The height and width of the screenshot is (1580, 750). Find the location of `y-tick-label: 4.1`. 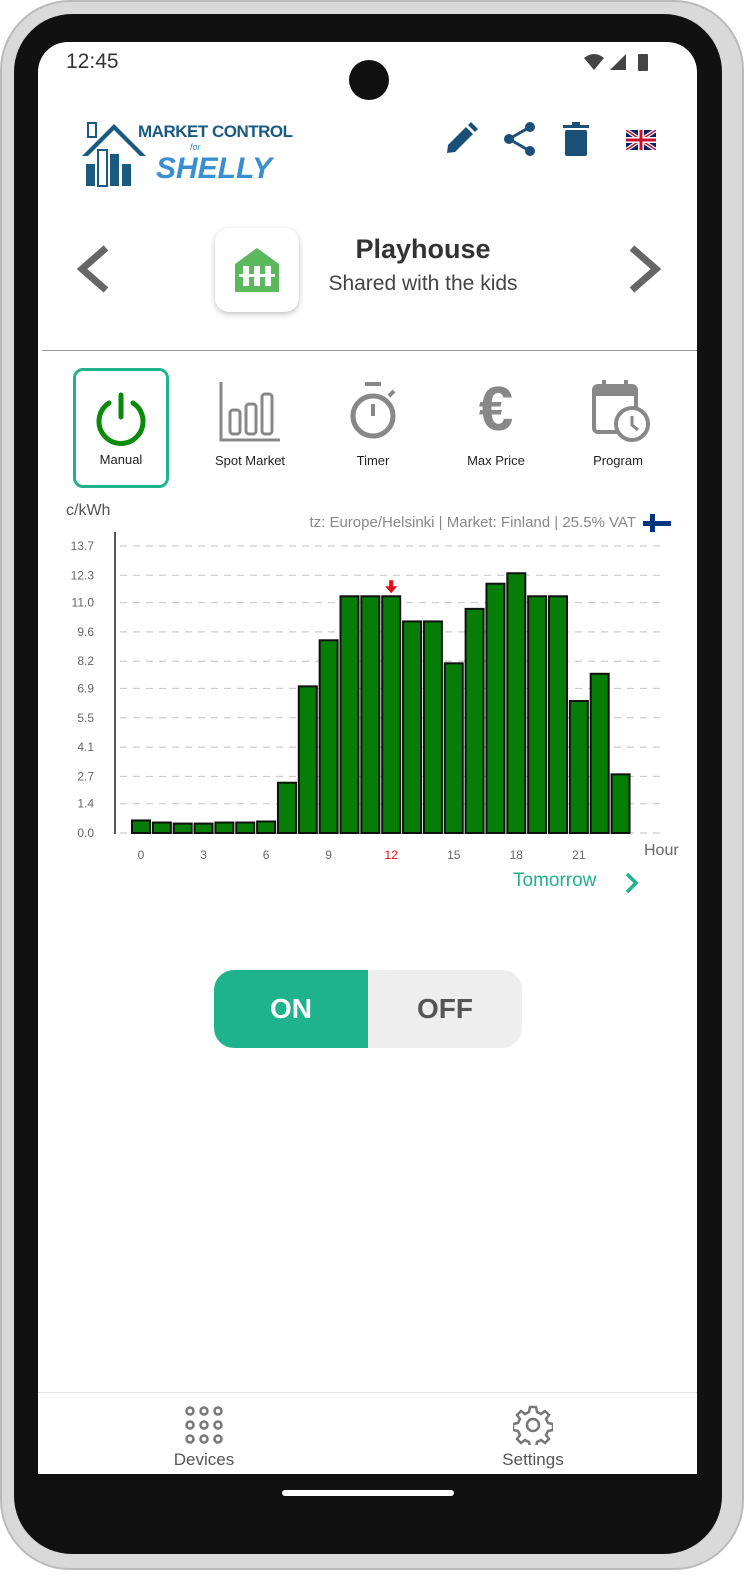

y-tick-label: 4.1 is located at coordinates (85, 747).